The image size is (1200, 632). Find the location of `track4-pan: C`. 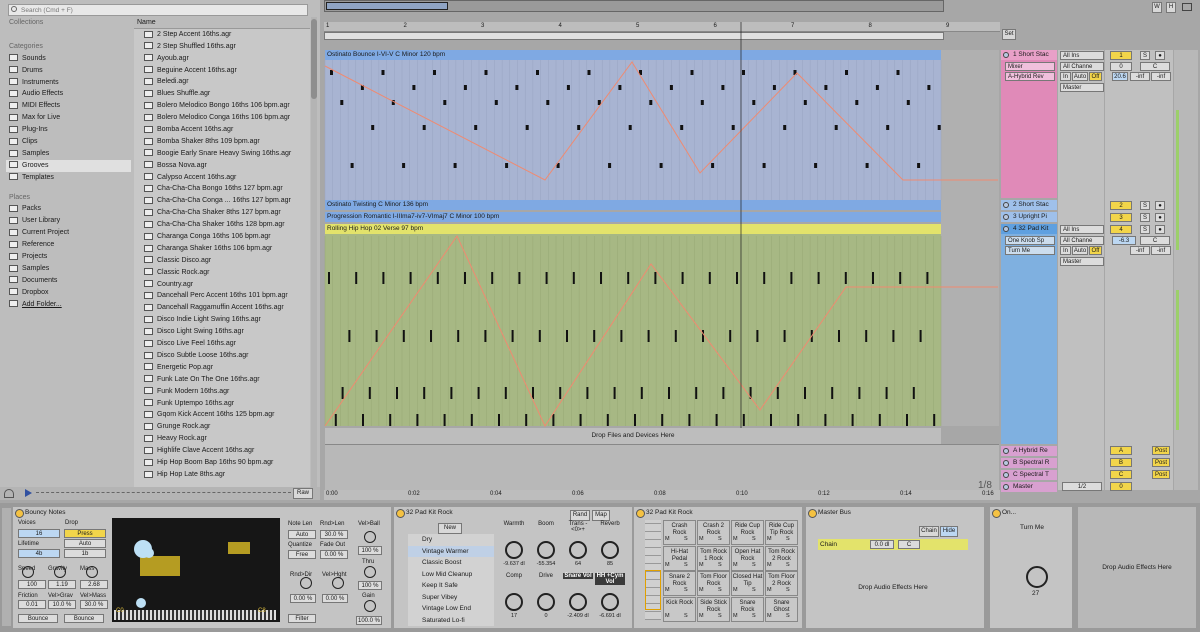

track4-pan: C is located at coordinates (1155, 240).